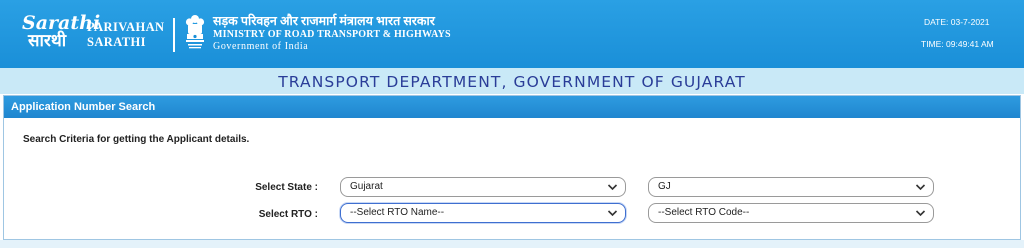  I want to click on rto-name-select-value: --Select RTO Name--, so click(397, 212).